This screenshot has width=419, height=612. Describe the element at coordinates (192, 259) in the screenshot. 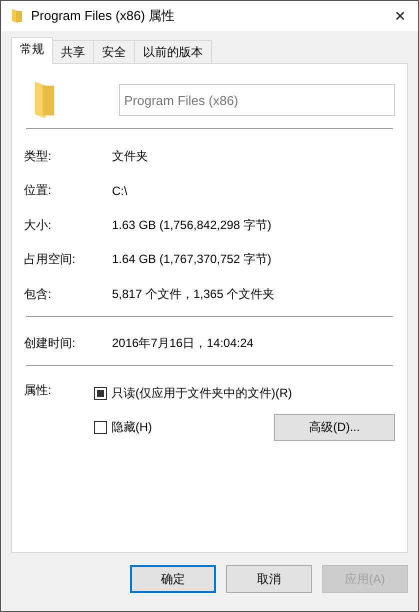

I see `field-value: 1.64 GB (1,767,370,752 字节)` at that location.